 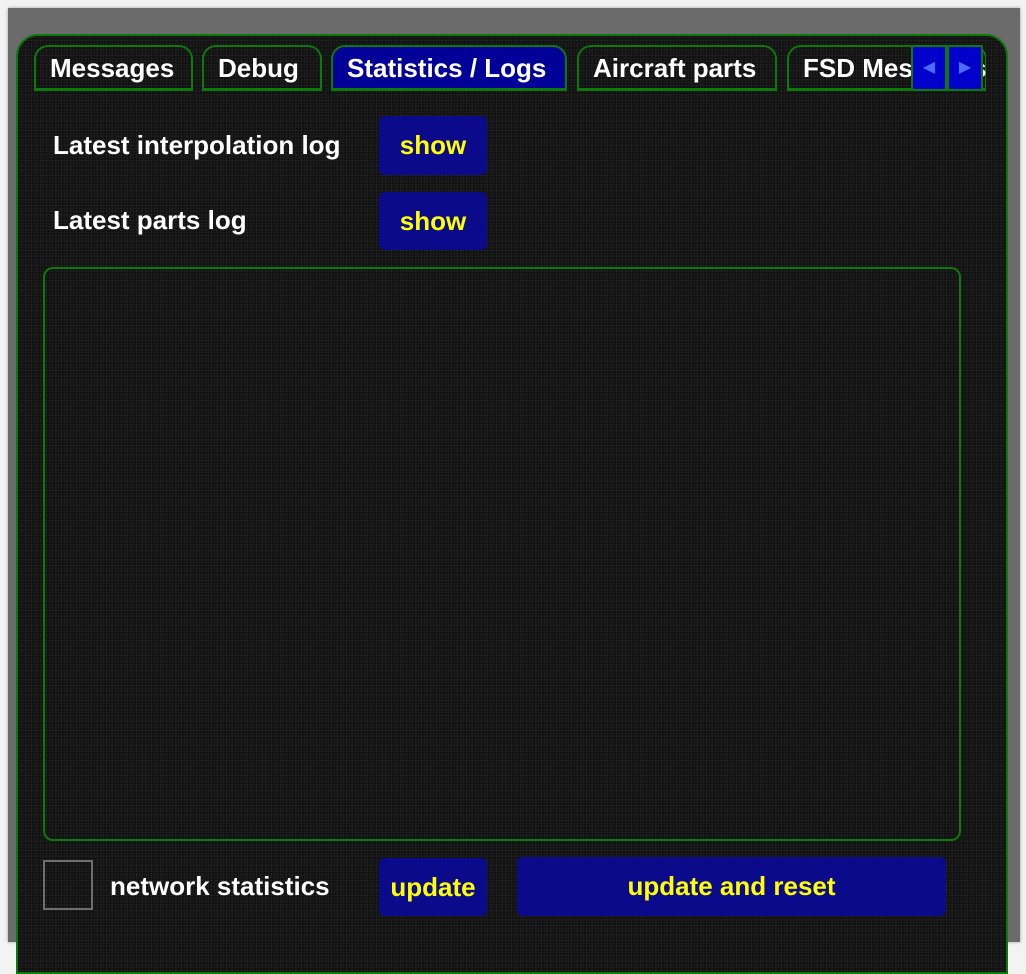 I want to click on tab-scroll-right-button: ▶, so click(x=965, y=68).